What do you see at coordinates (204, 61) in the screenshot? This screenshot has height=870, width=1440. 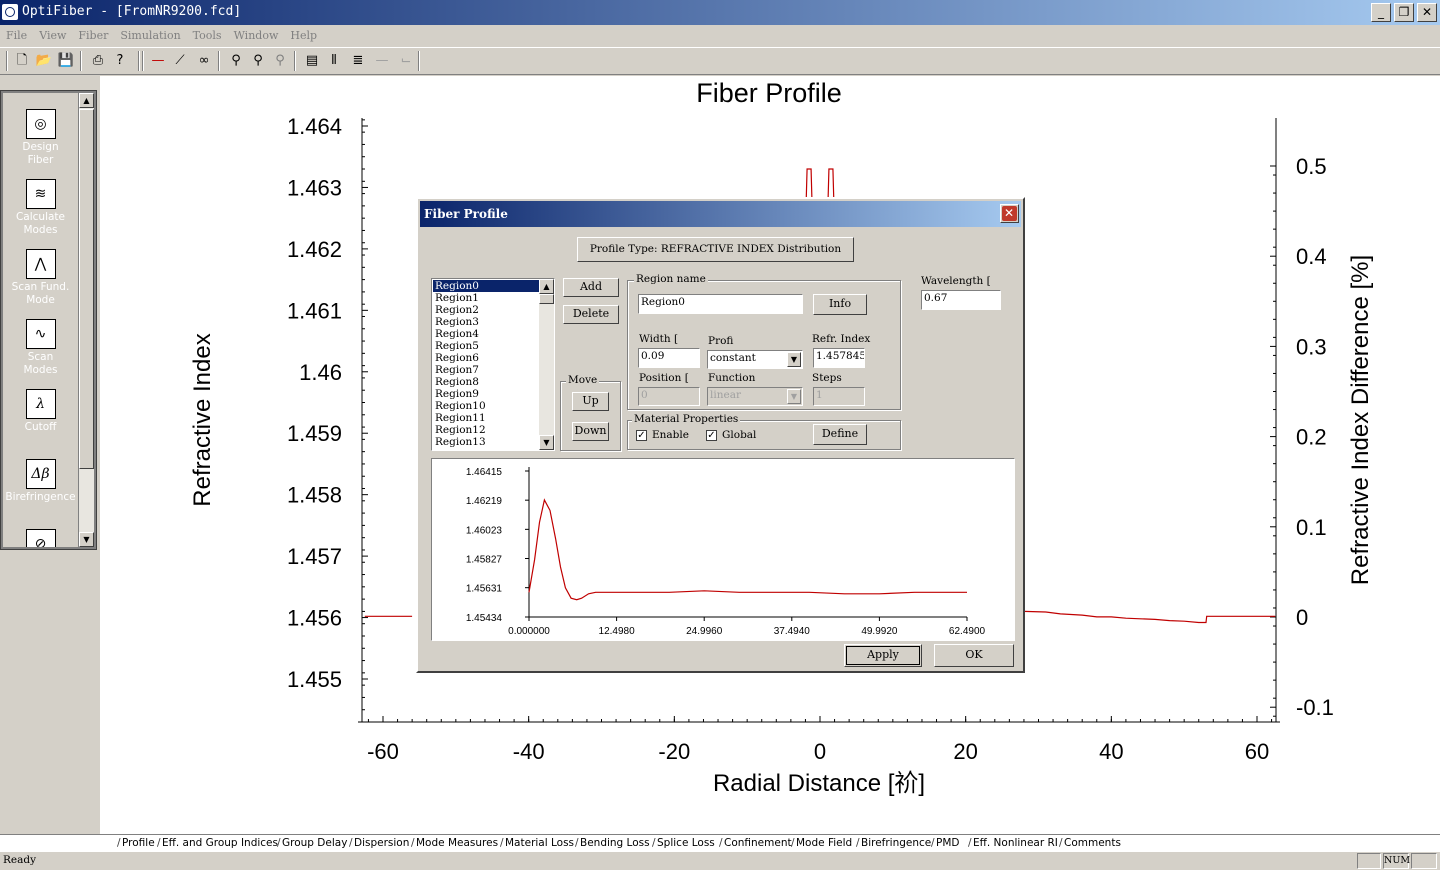 I see `glasses-icon: ∞` at bounding box center [204, 61].